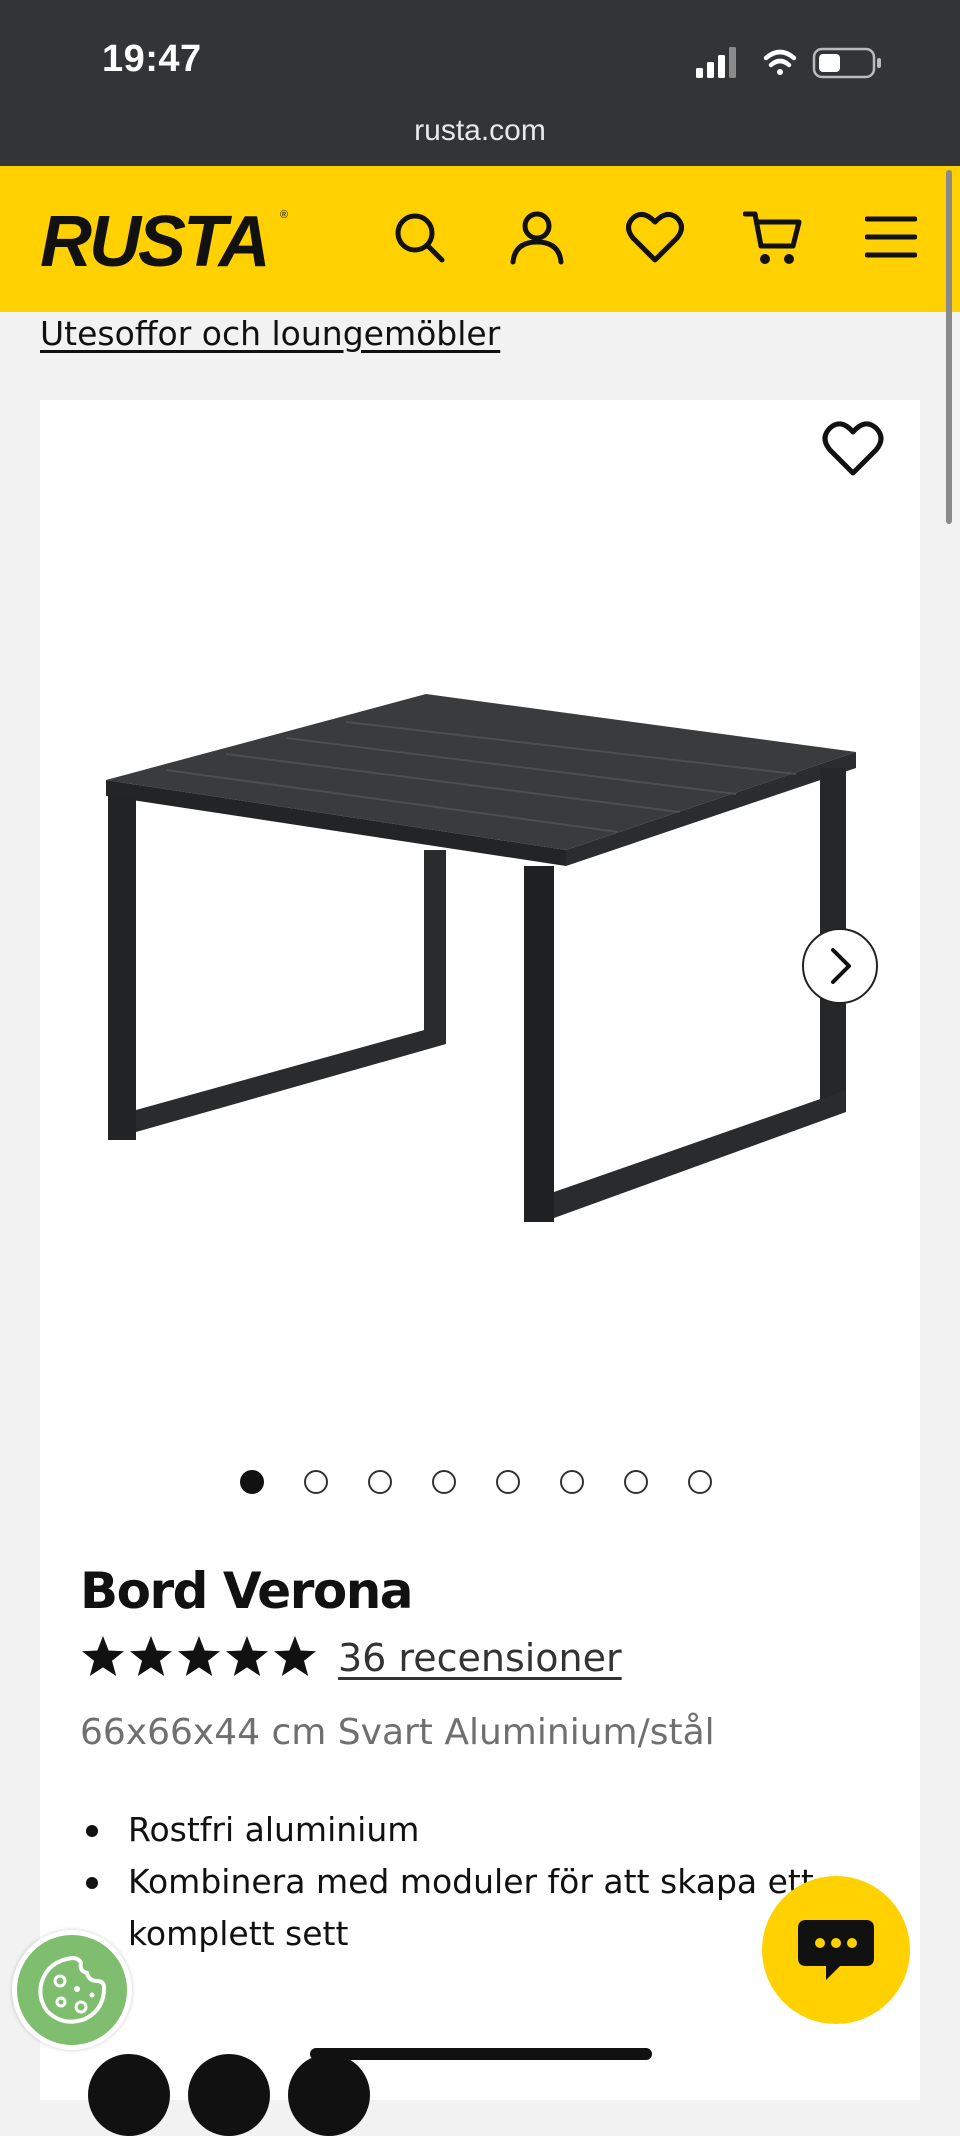  Describe the element at coordinates (716, 62) in the screenshot. I see `signal-icon` at that location.